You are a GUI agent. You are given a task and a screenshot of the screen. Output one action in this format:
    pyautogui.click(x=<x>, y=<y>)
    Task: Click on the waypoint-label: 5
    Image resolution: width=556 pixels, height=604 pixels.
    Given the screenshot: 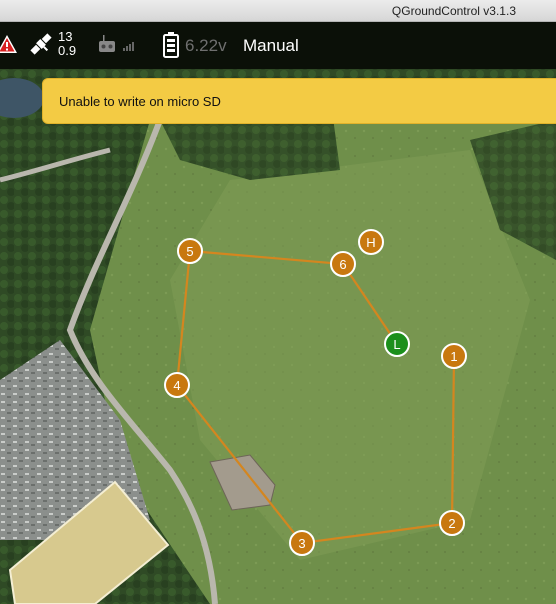 What is the action you would take?
    pyautogui.click(x=189, y=251)
    